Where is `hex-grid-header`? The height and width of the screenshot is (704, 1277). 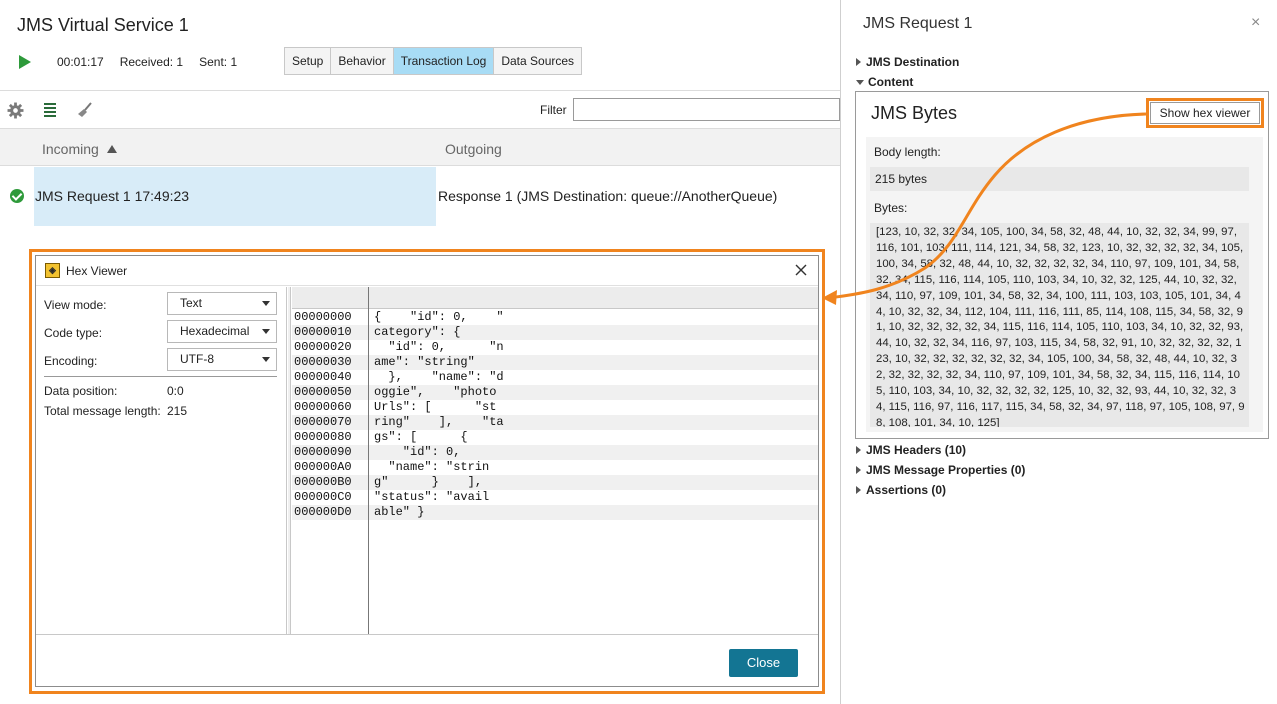
hex-grid-header is located at coordinates (555, 298).